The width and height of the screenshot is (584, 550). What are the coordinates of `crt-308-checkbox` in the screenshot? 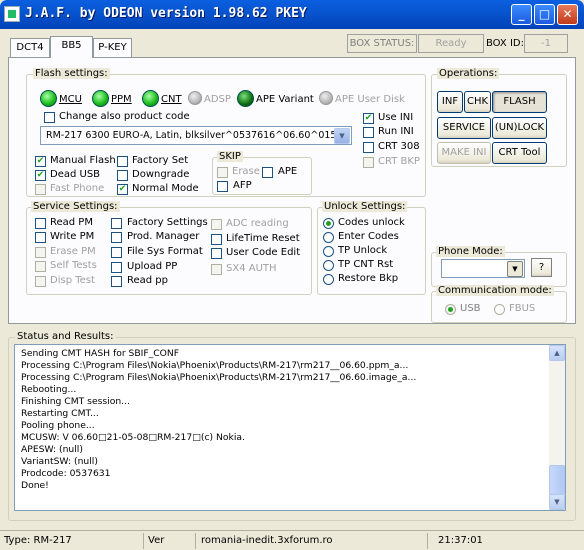 It's located at (368, 147).